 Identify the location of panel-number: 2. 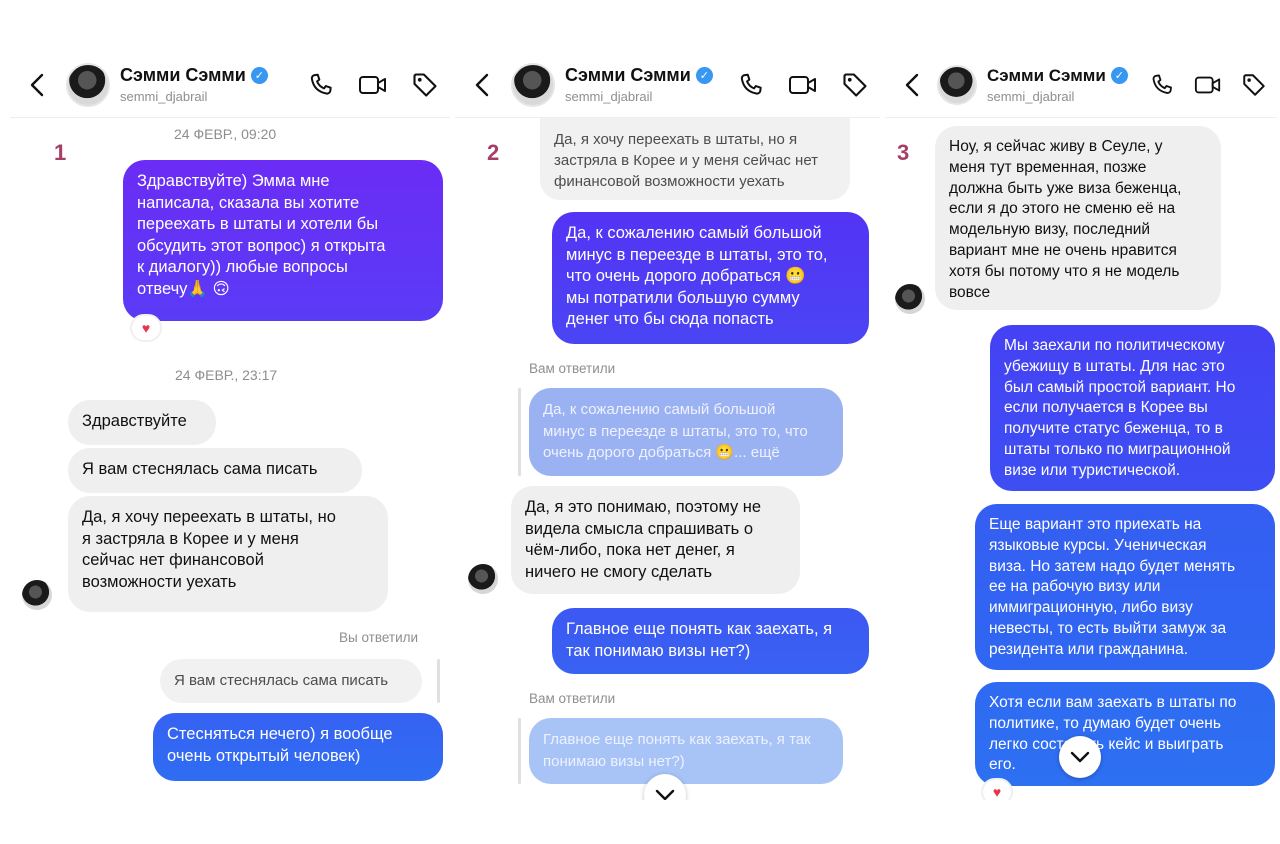
(493, 152).